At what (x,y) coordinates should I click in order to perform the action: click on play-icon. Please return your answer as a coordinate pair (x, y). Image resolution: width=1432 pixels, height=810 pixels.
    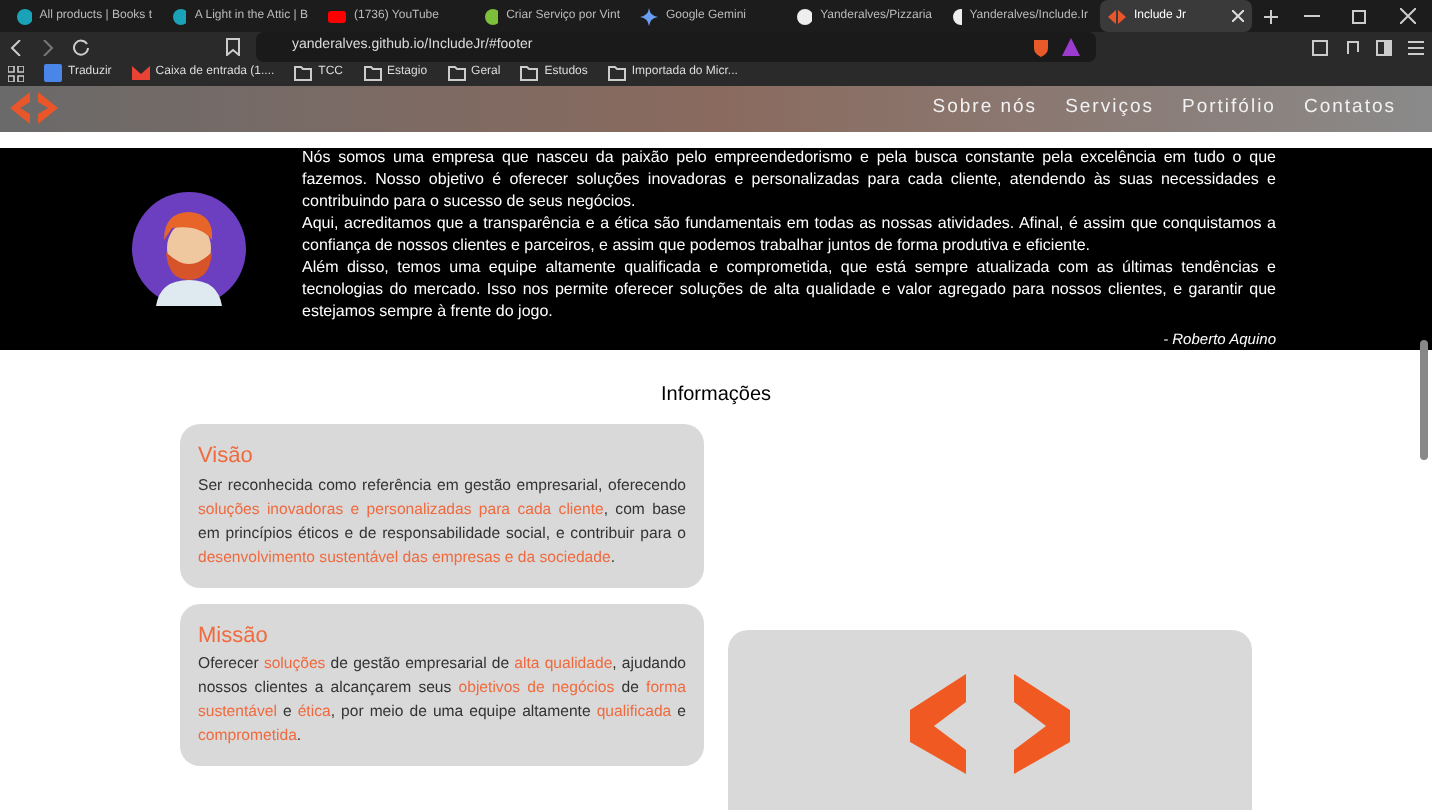
    Looking at the image, I should click on (337, 16).